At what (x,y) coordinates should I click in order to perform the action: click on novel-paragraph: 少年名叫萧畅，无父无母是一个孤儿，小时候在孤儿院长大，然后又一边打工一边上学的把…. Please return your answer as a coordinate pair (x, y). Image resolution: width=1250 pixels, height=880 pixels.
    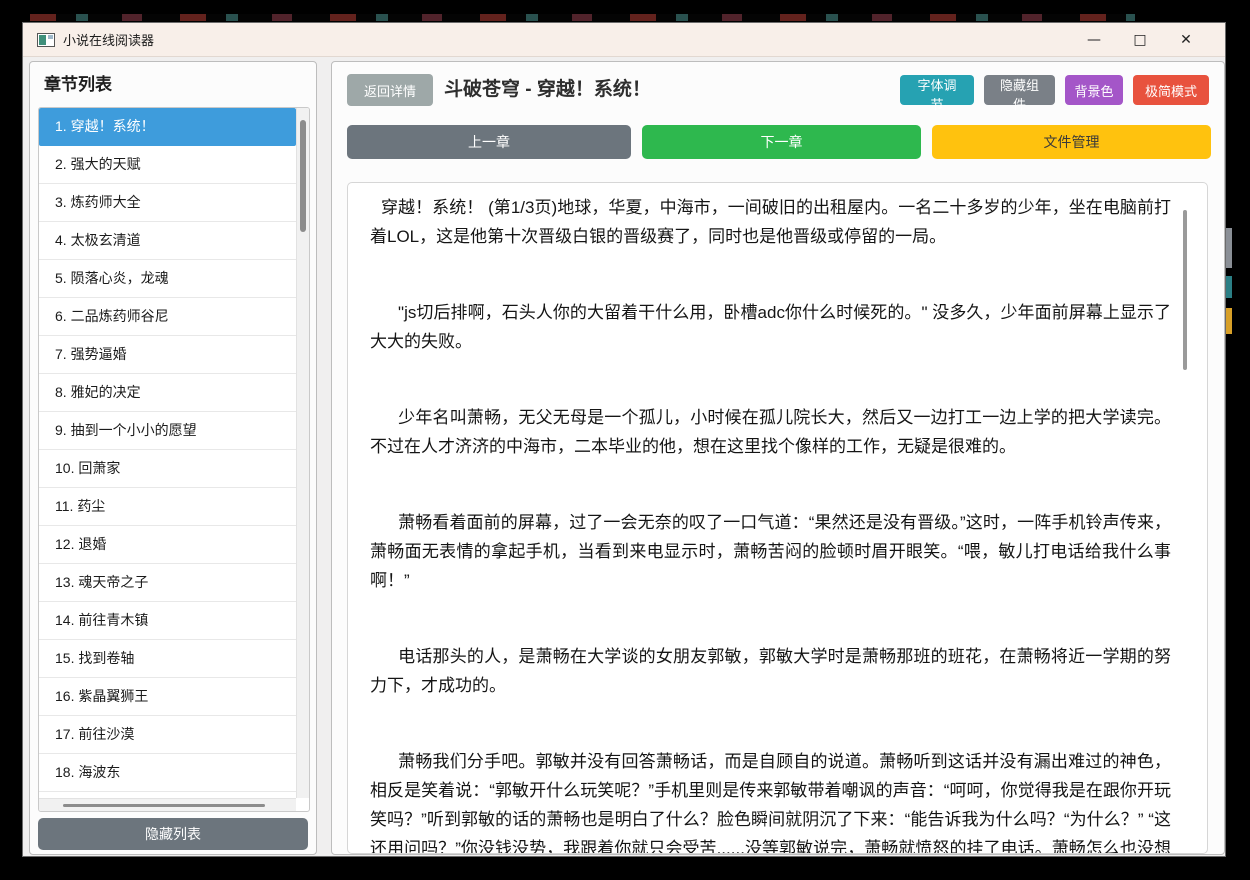
    Looking at the image, I should click on (770, 432).